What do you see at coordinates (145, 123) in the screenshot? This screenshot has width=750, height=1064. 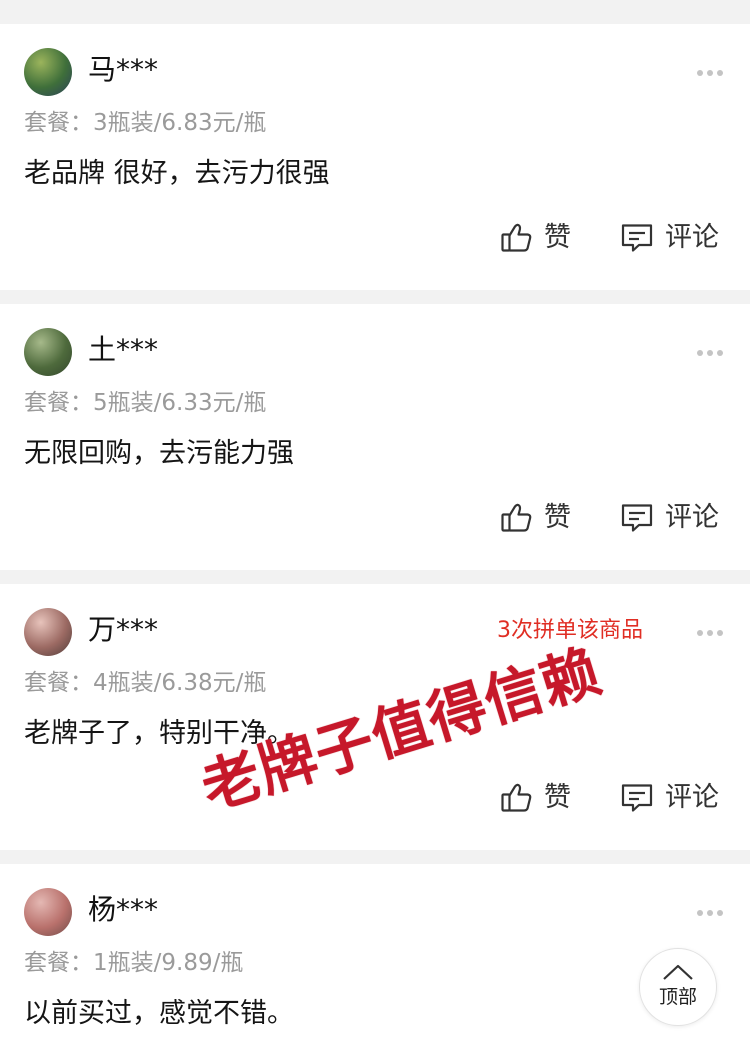 I see `package-info: 套餐：3瓶装/6.83元/瓶` at bounding box center [145, 123].